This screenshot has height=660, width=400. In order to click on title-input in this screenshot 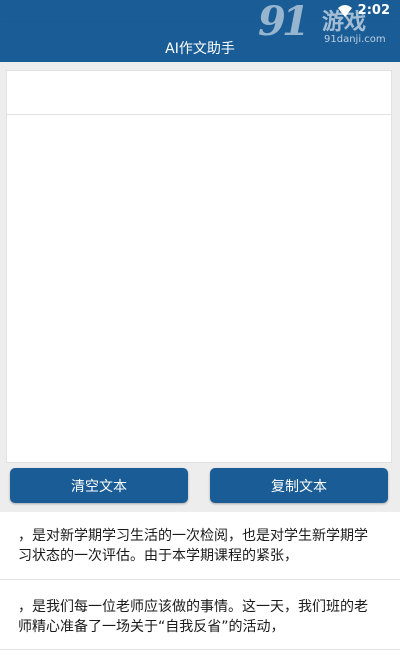, I will do `click(199, 93)`.